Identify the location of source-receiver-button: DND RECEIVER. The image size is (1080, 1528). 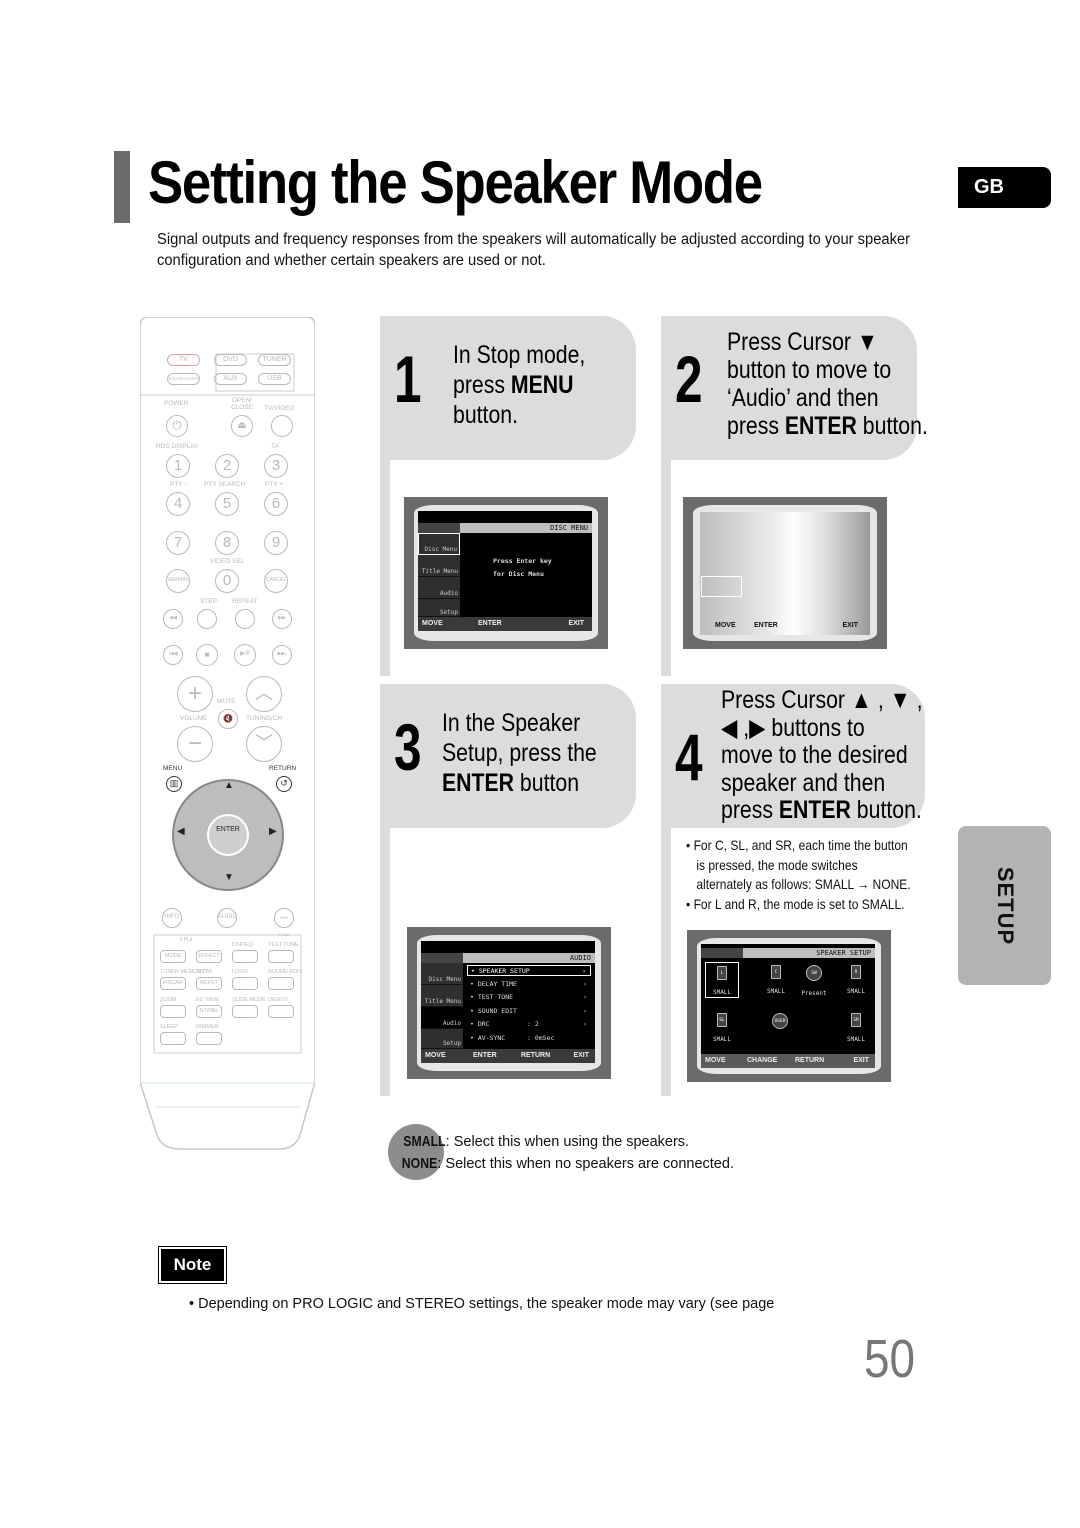
(183, 379).